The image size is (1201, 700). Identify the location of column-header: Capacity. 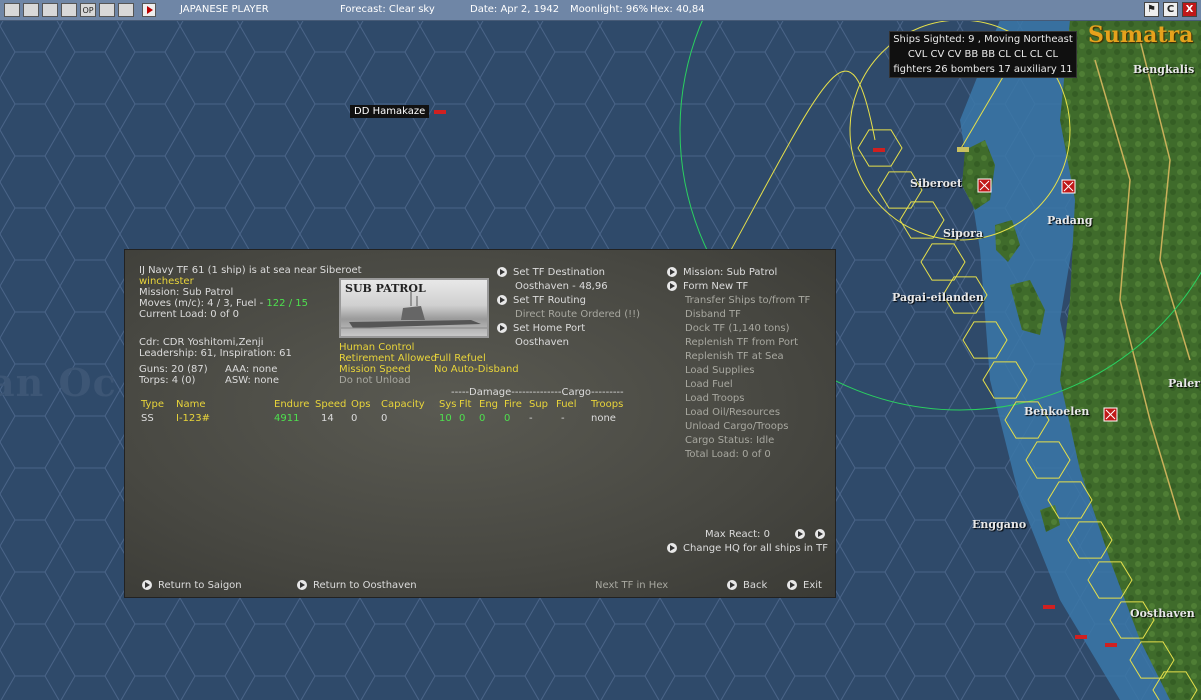
(403, 405).